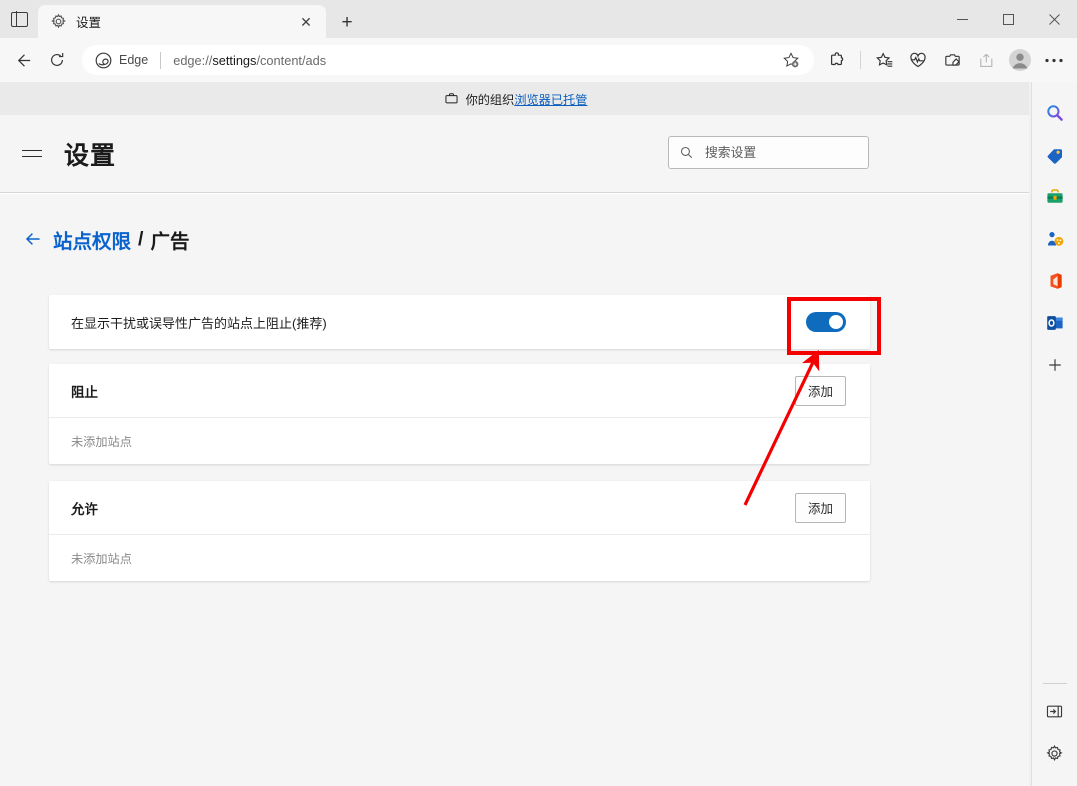 The height and width of the screenshot is (786, 1077). I want to click on collections-icon, so click(918, 60).